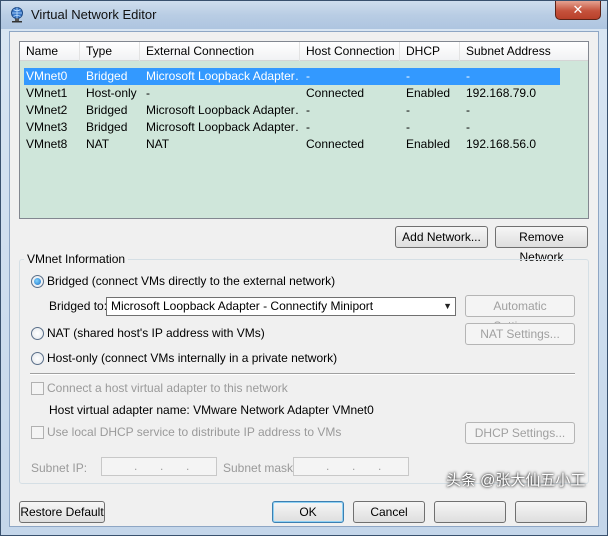  Describe the element at coordinates (220, 51) in the screenshot. I see `column-header-external-connection: External Connection` at that location.